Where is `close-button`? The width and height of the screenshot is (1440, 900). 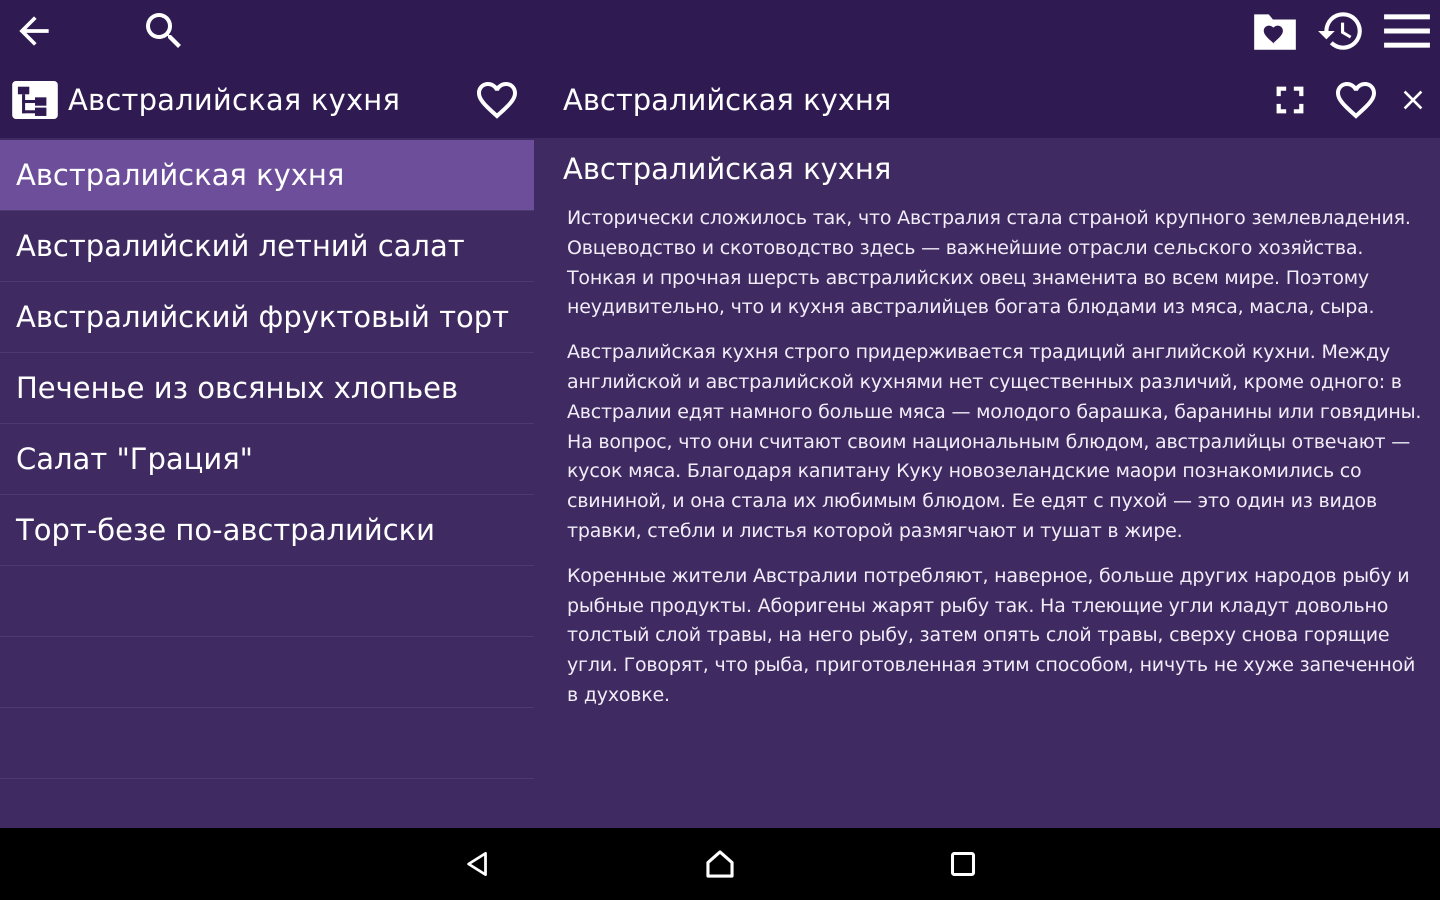 close-button is located at coordinates (1413, 100).